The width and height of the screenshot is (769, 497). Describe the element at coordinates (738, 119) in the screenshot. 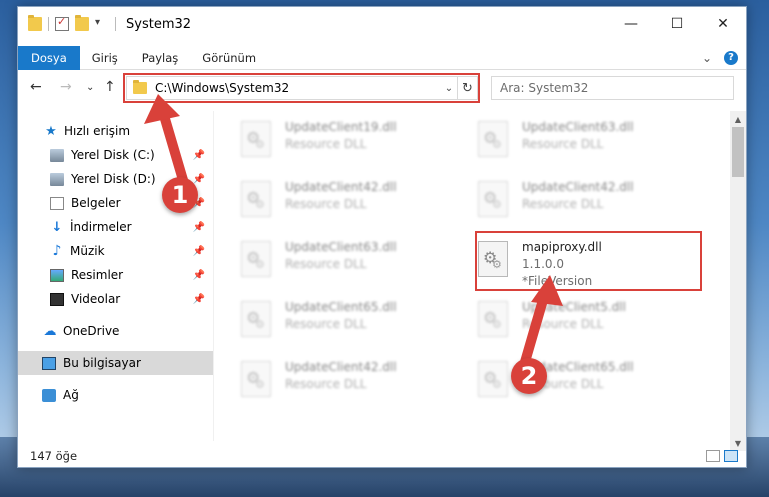

I see `scroll-up-button: ▲` at that location.